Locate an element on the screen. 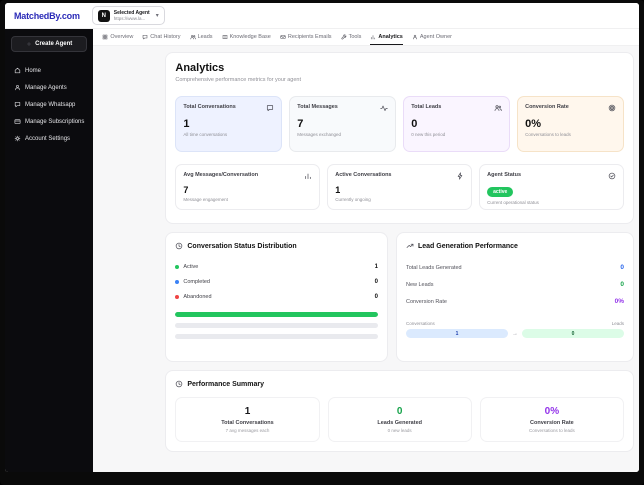  stat-value: 1 is located at coordinates (186, 124).